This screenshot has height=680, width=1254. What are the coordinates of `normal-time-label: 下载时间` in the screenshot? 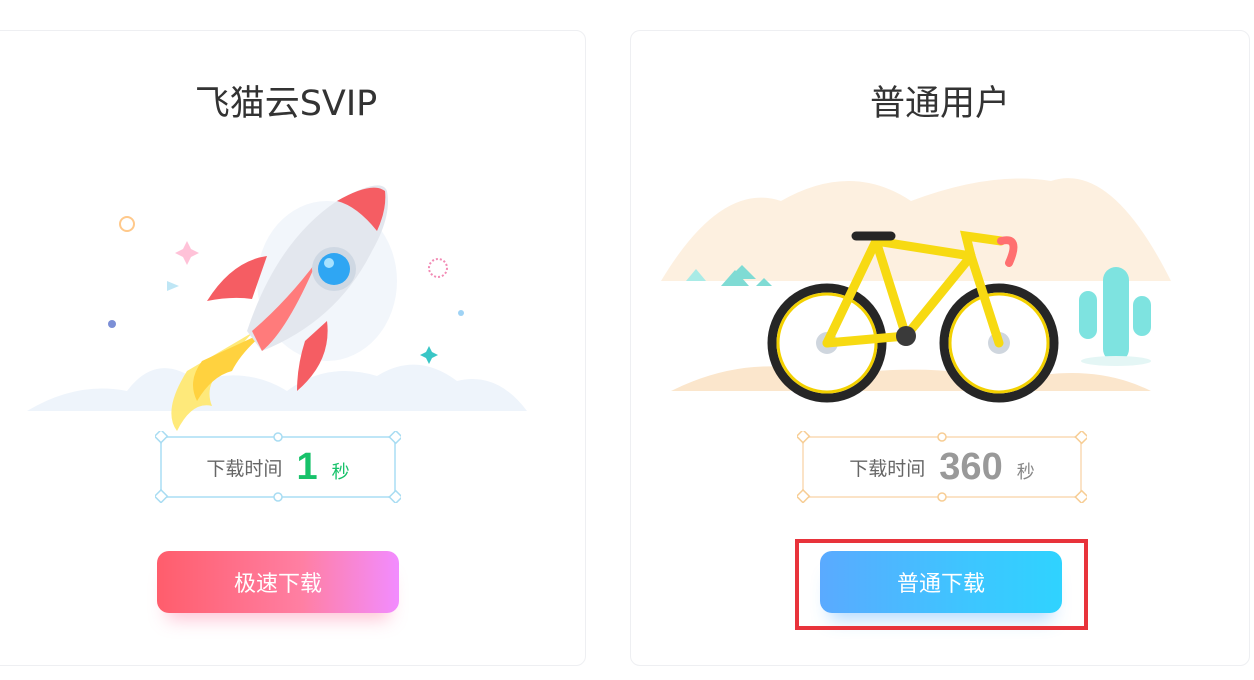 It's located at (887, 468).